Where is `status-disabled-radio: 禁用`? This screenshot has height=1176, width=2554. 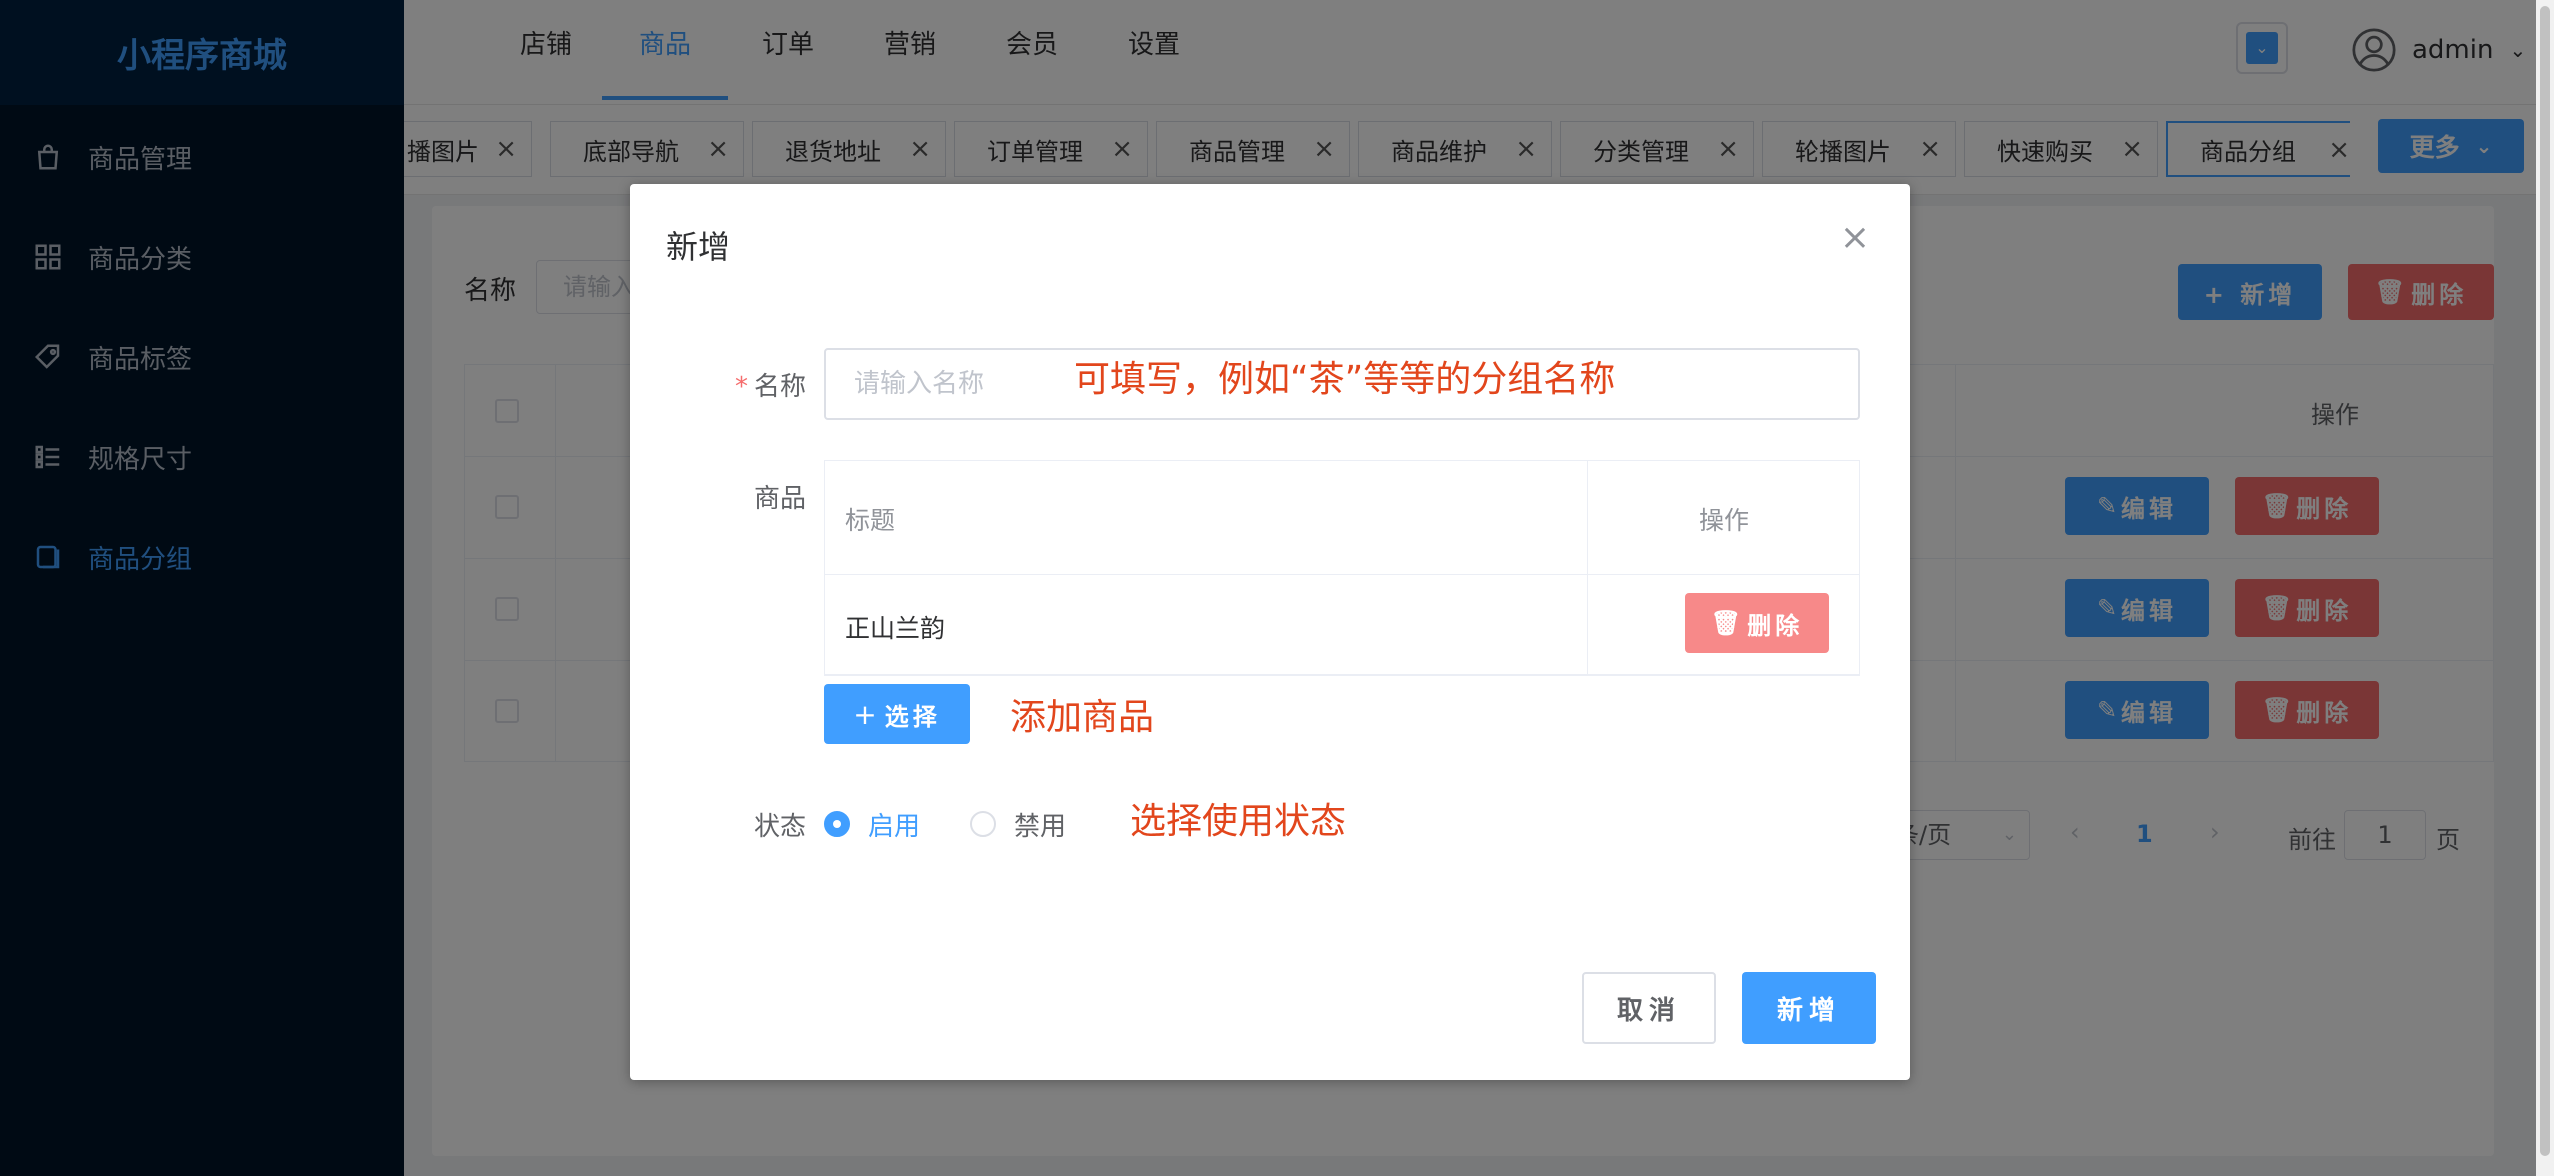
status-disabled-radio: 禁用 is located at coordinates (1018, 824).